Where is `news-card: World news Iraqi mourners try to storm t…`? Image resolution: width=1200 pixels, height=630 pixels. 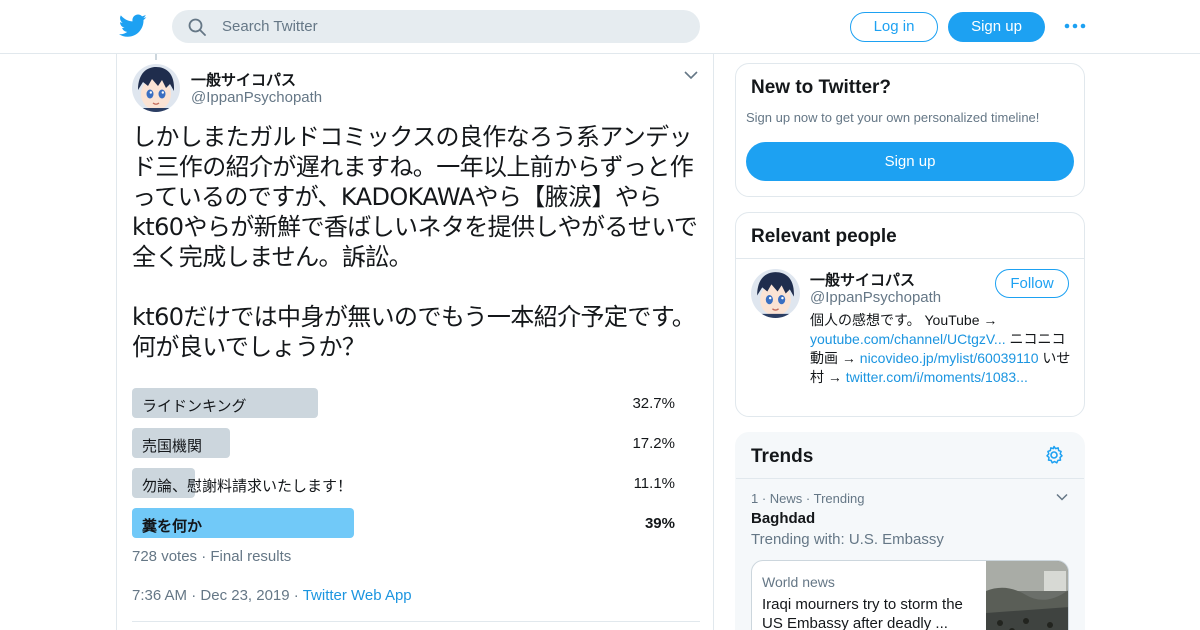 news-card: World news Iraqi mourners try to storm t… is located at coordinates (910, 595).